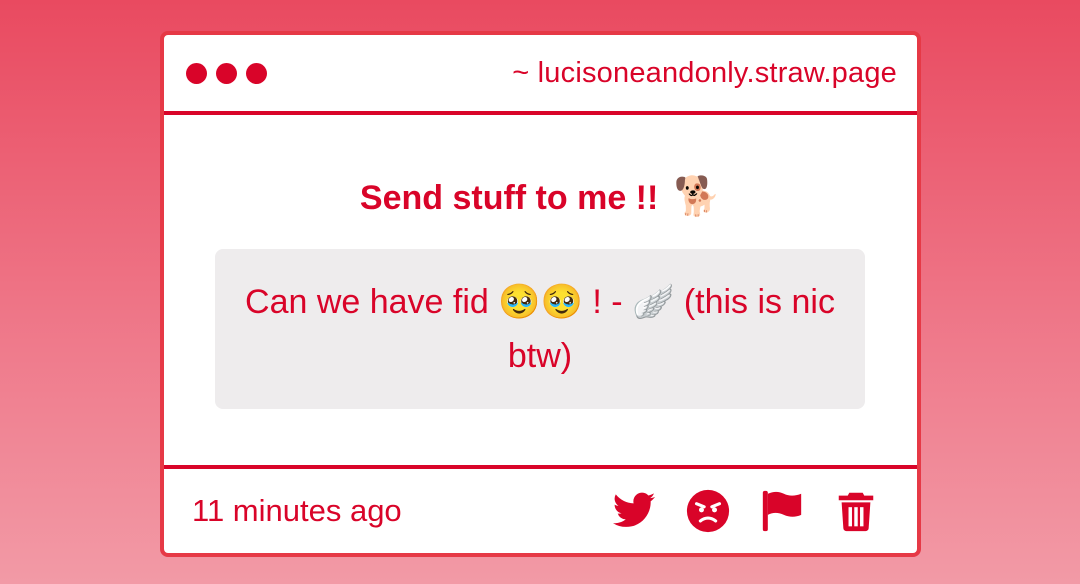  Describe the element at coordinates (297, 510) in the screenshot. I see `timestamp: 11 minutes ago` at that location.